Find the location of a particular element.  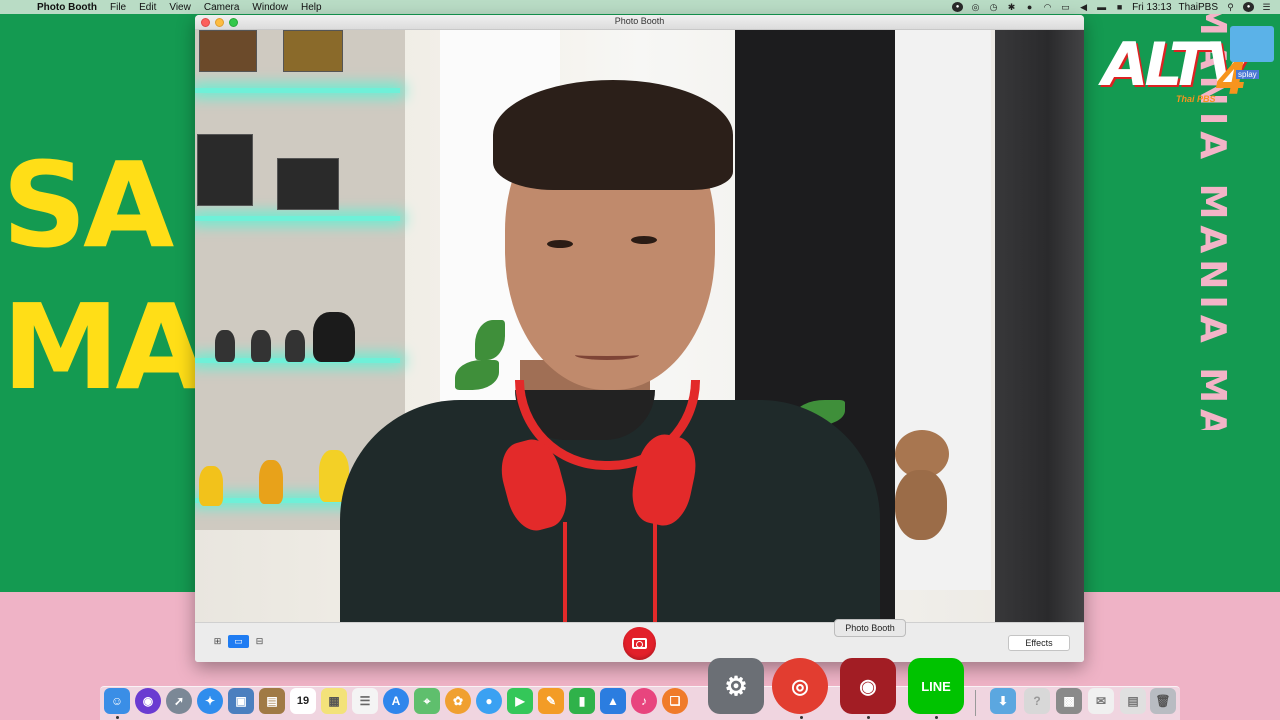

line-icon: LINE is located at coordinates (936, 686).